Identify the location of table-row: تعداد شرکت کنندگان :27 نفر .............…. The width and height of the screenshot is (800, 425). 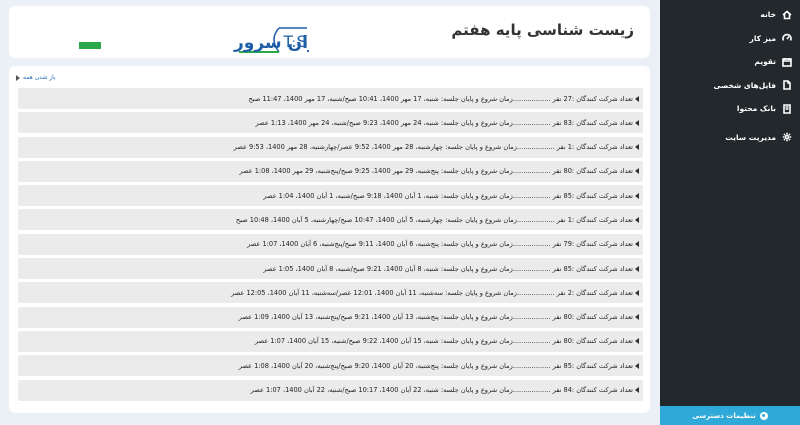
(330, 98).